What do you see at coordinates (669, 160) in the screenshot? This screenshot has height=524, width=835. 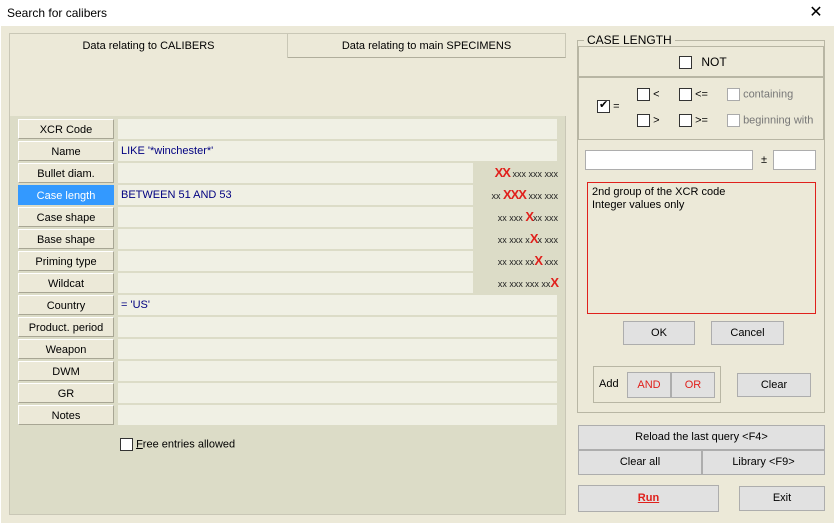 I see `value-input` at bounding box center [669, 160].